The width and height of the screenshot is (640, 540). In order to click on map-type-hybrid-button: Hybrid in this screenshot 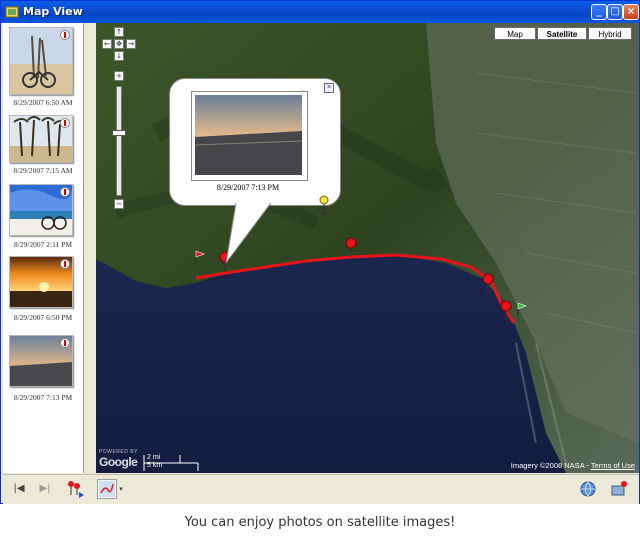, I will do `click(610, 33)`.